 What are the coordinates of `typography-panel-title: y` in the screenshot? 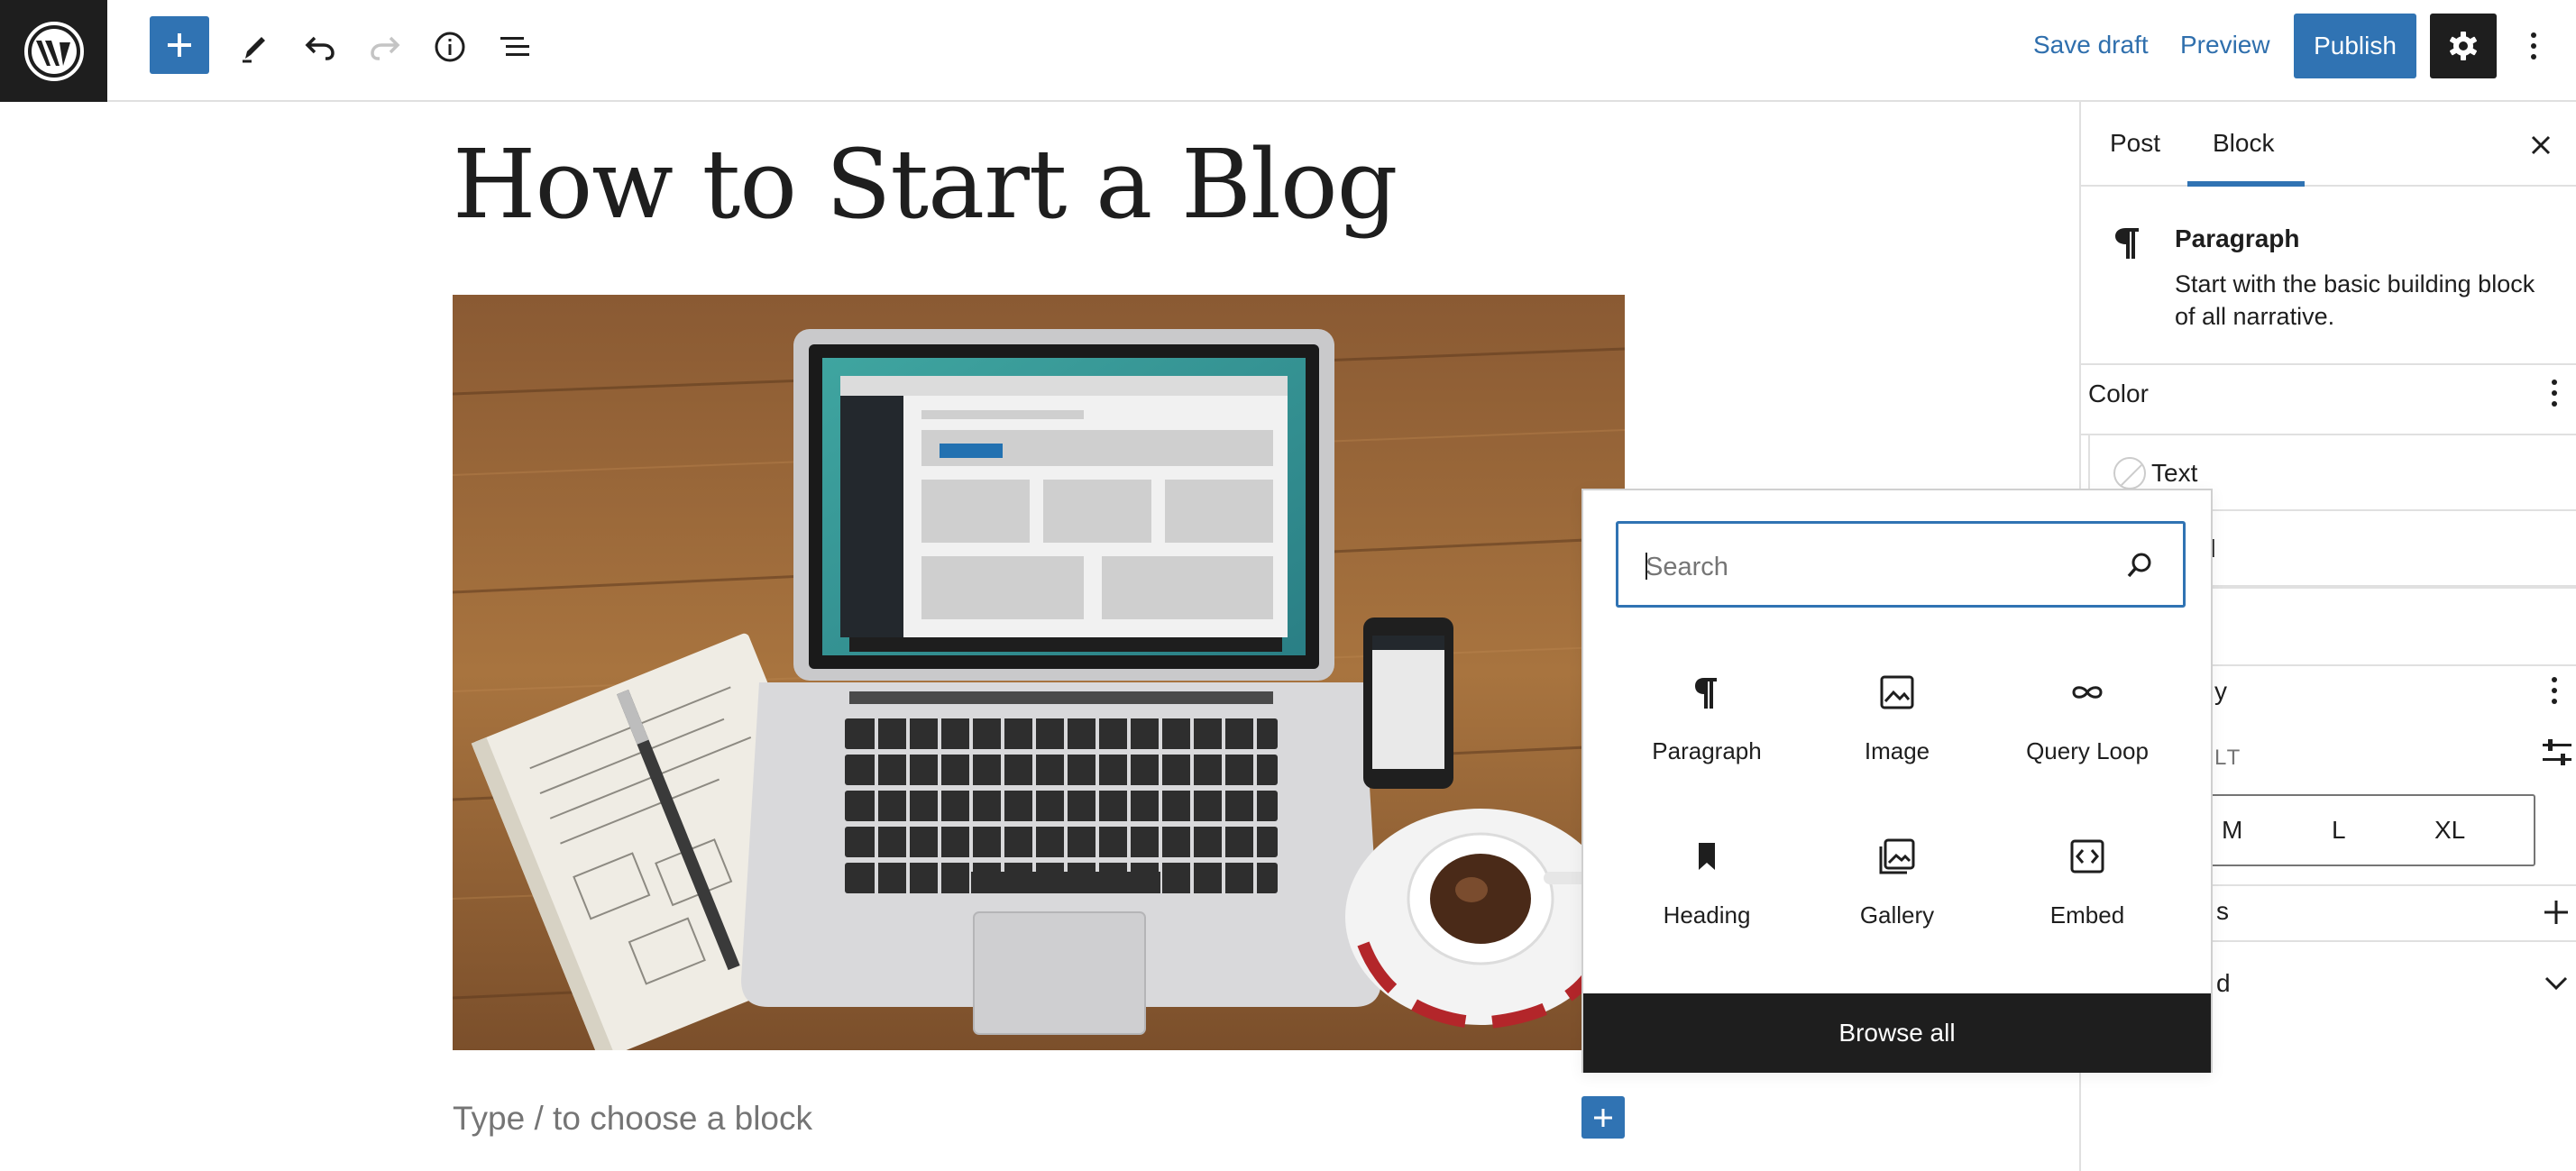 It's located at (2220, 691).